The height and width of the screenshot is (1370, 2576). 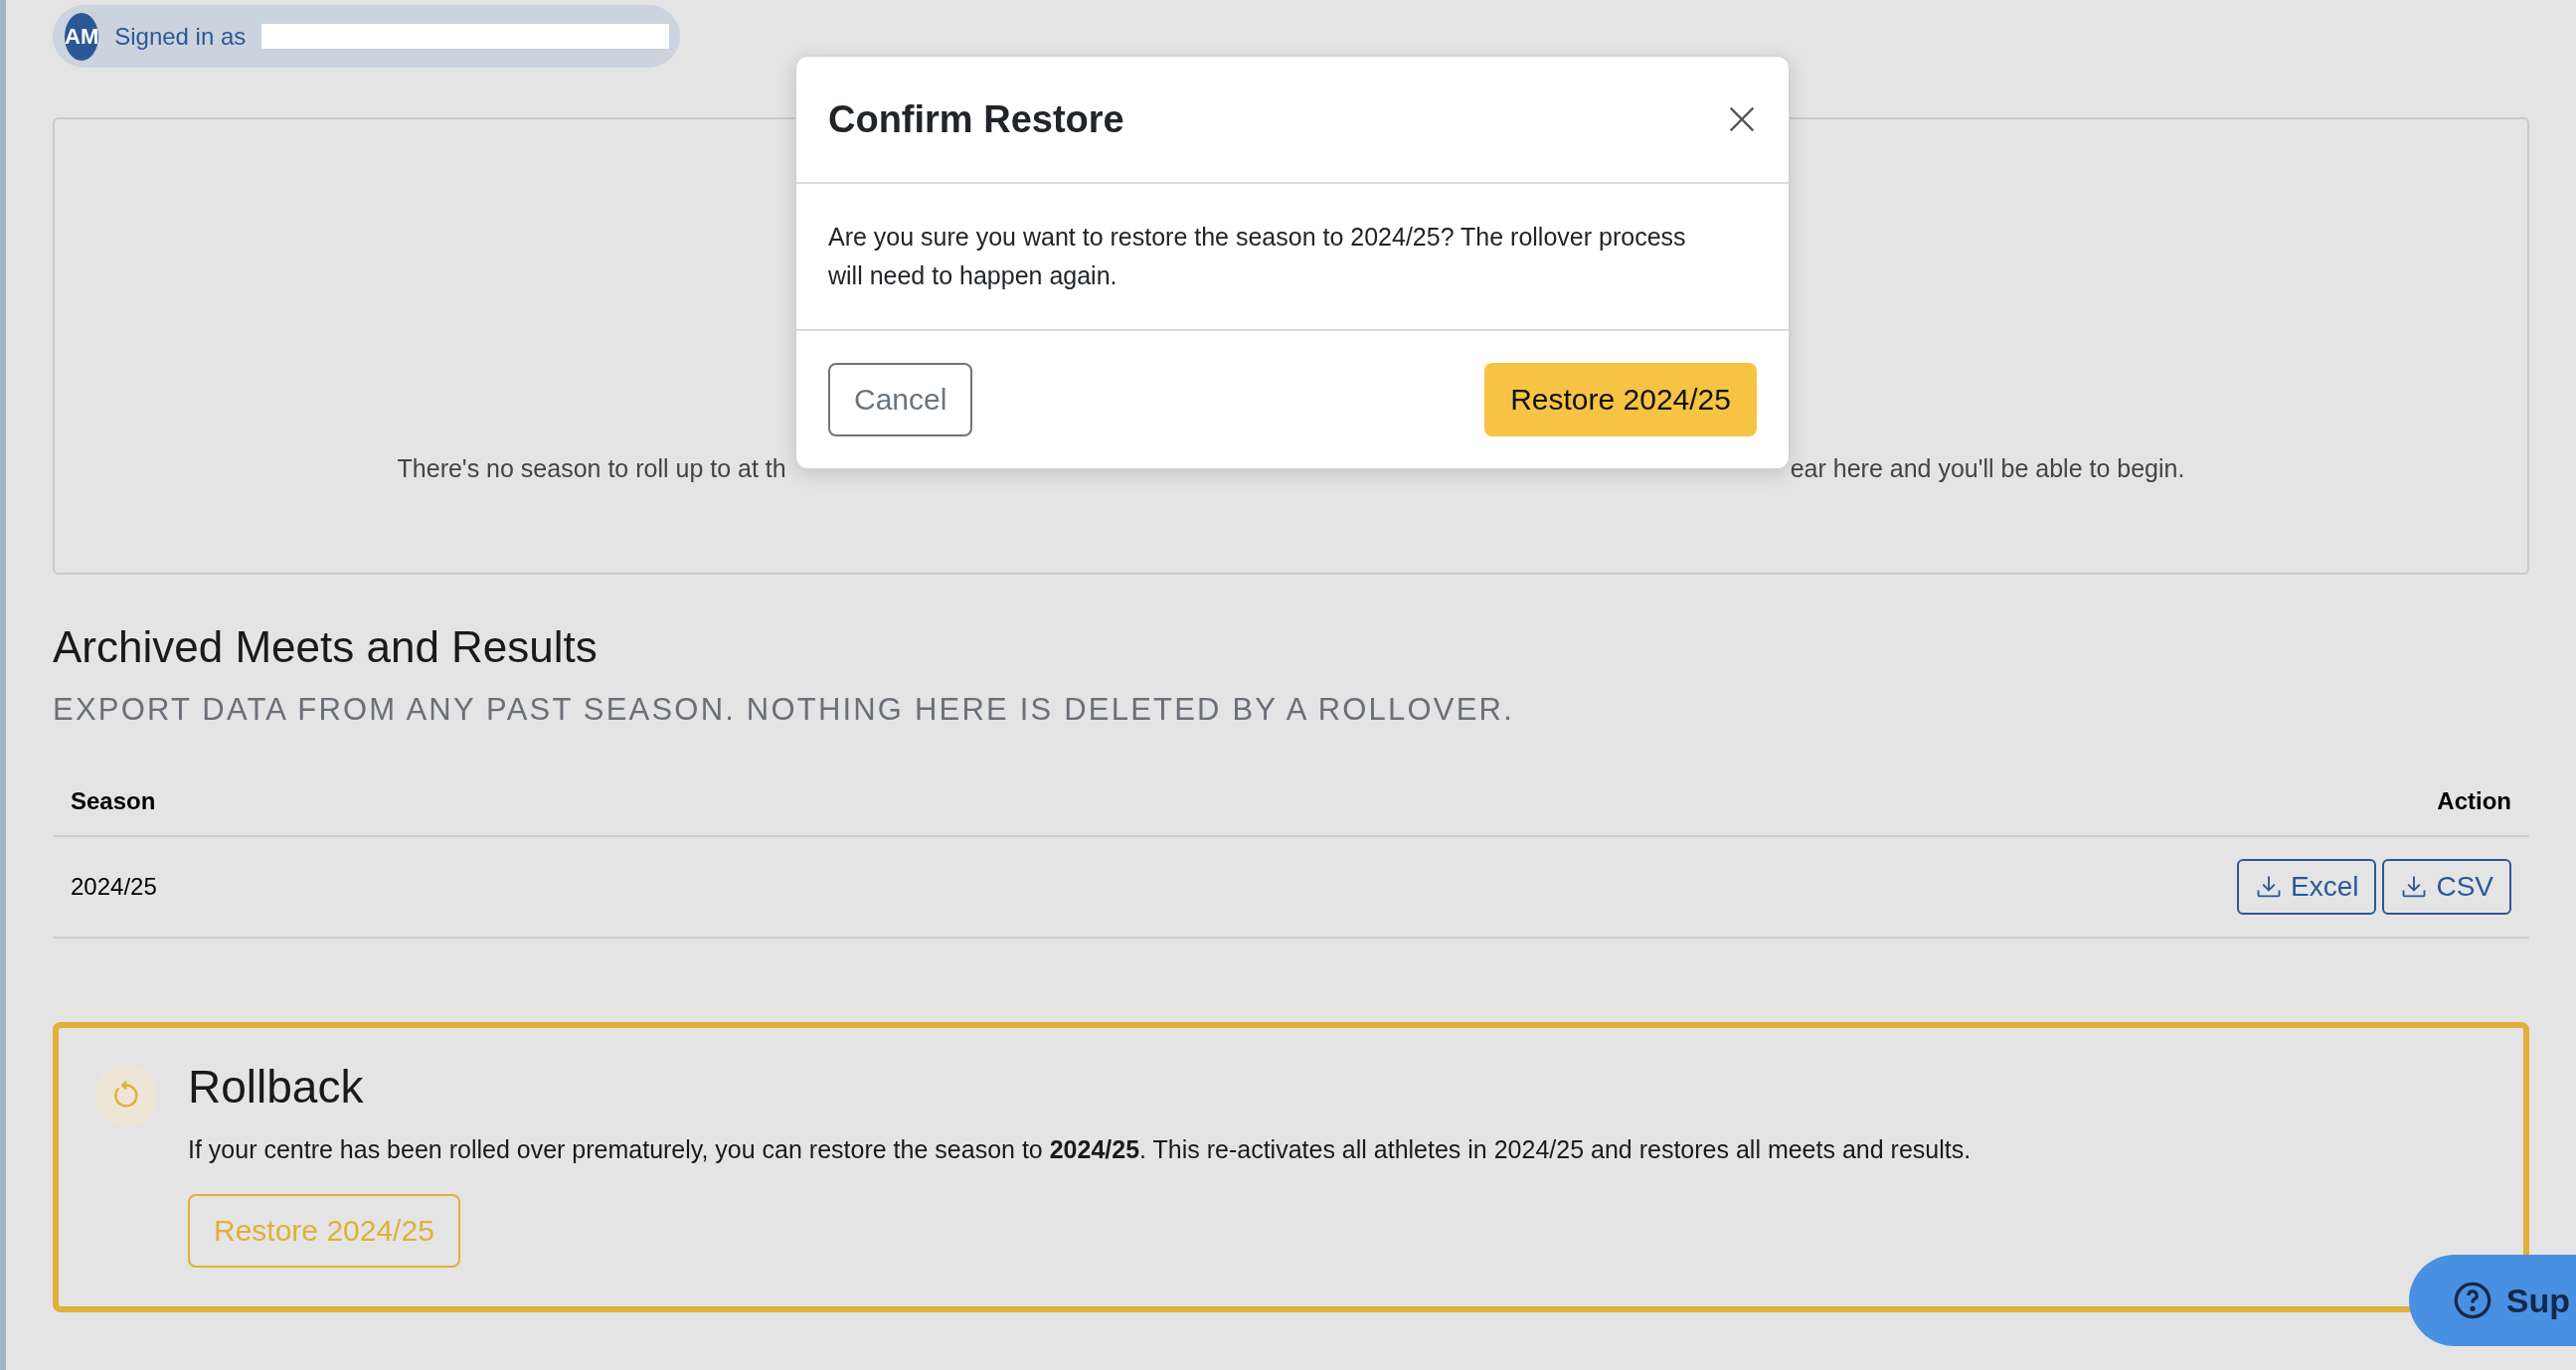 What do you see at coordinates (114, 887) in the screenshot?
I see `table-cell: 2024/25` at bounding box center [114, 887].